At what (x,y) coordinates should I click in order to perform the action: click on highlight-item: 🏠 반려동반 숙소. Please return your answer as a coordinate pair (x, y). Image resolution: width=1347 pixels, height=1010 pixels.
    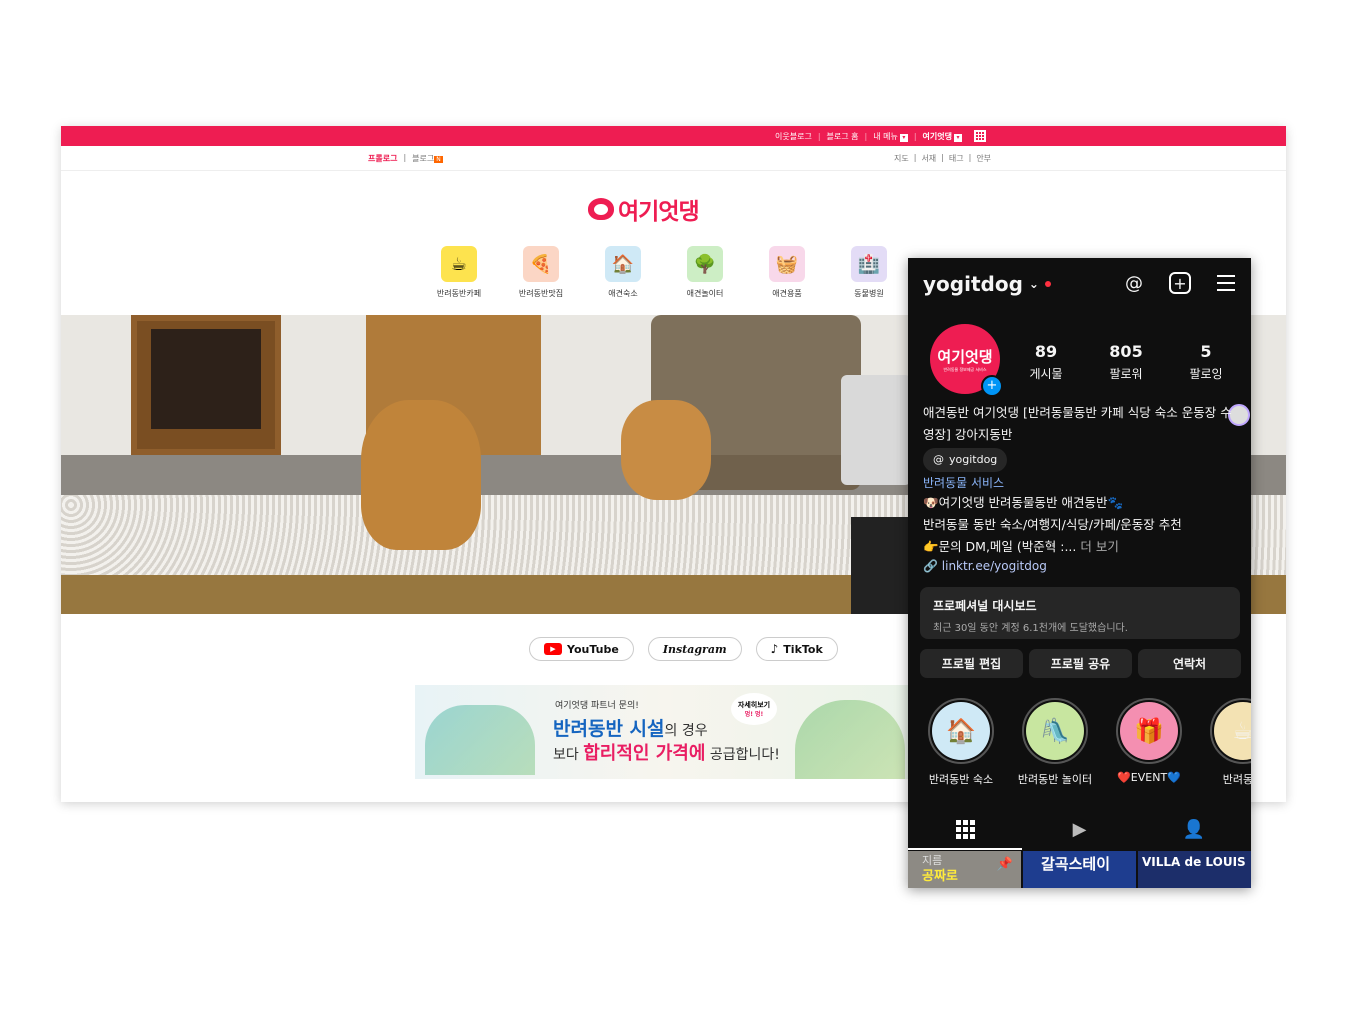
    Looking at the image, I should click on (961, 742).